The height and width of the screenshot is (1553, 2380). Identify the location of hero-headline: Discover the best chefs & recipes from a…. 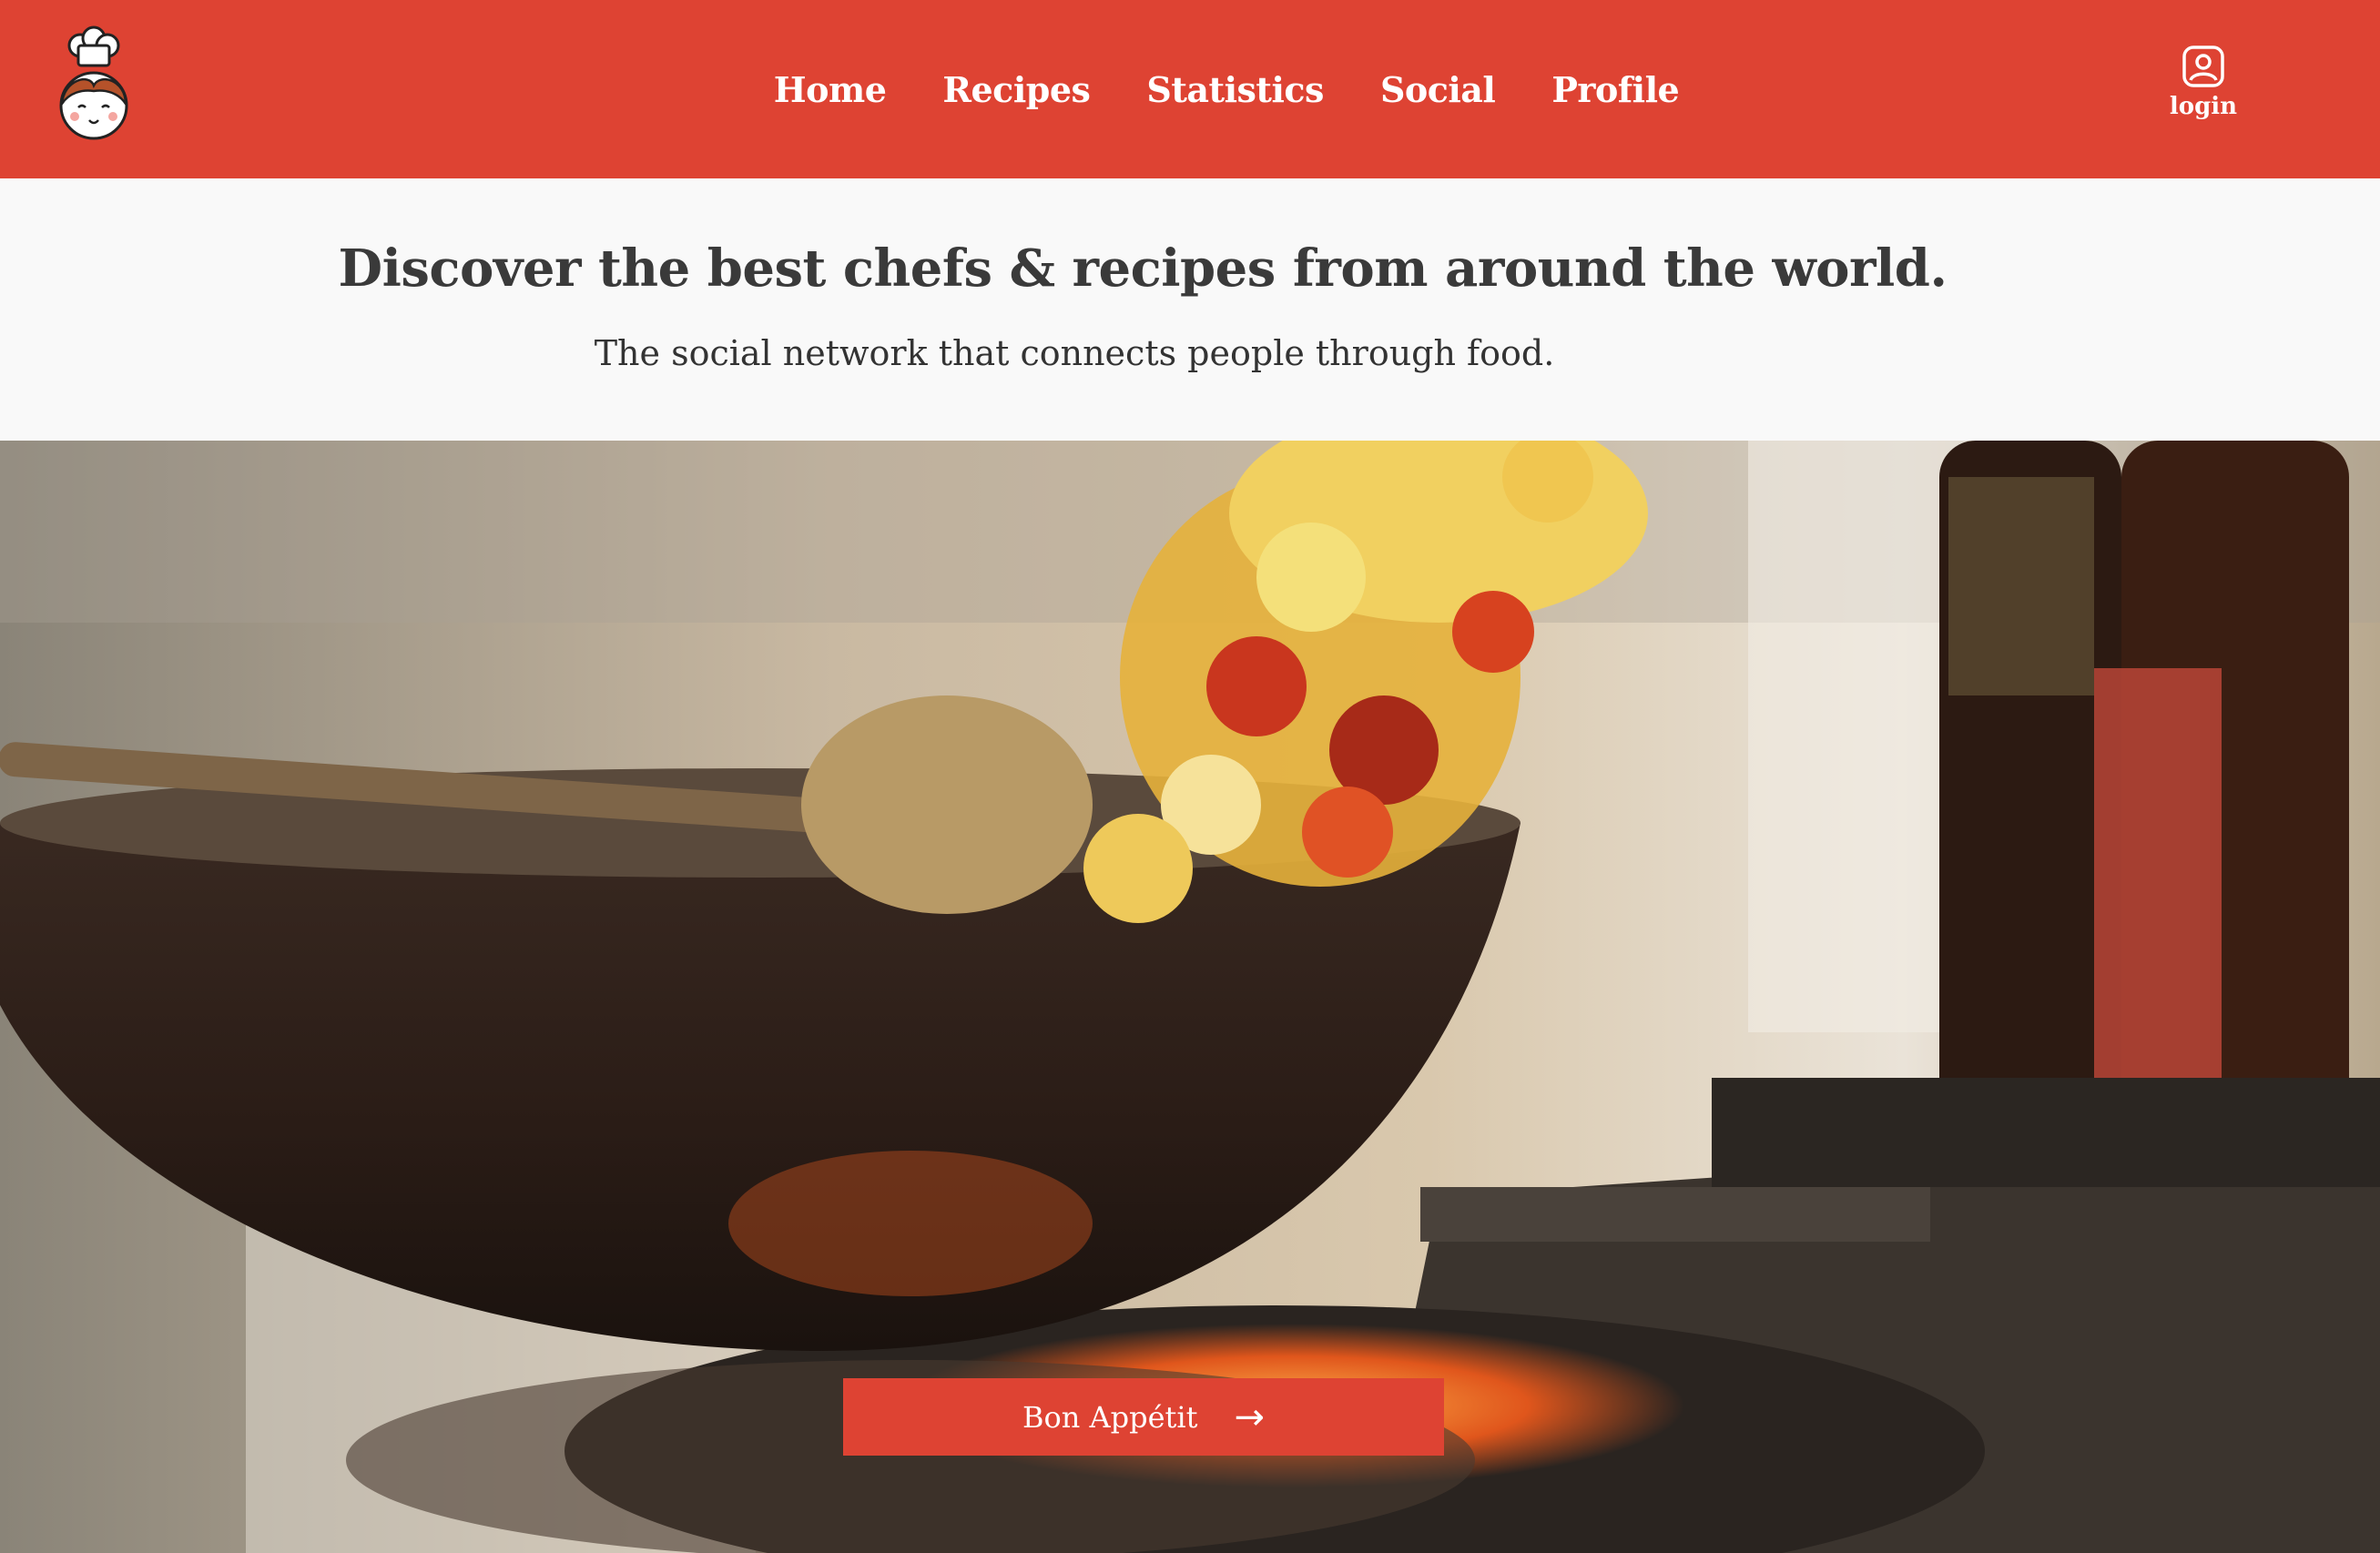
(1143, 269).